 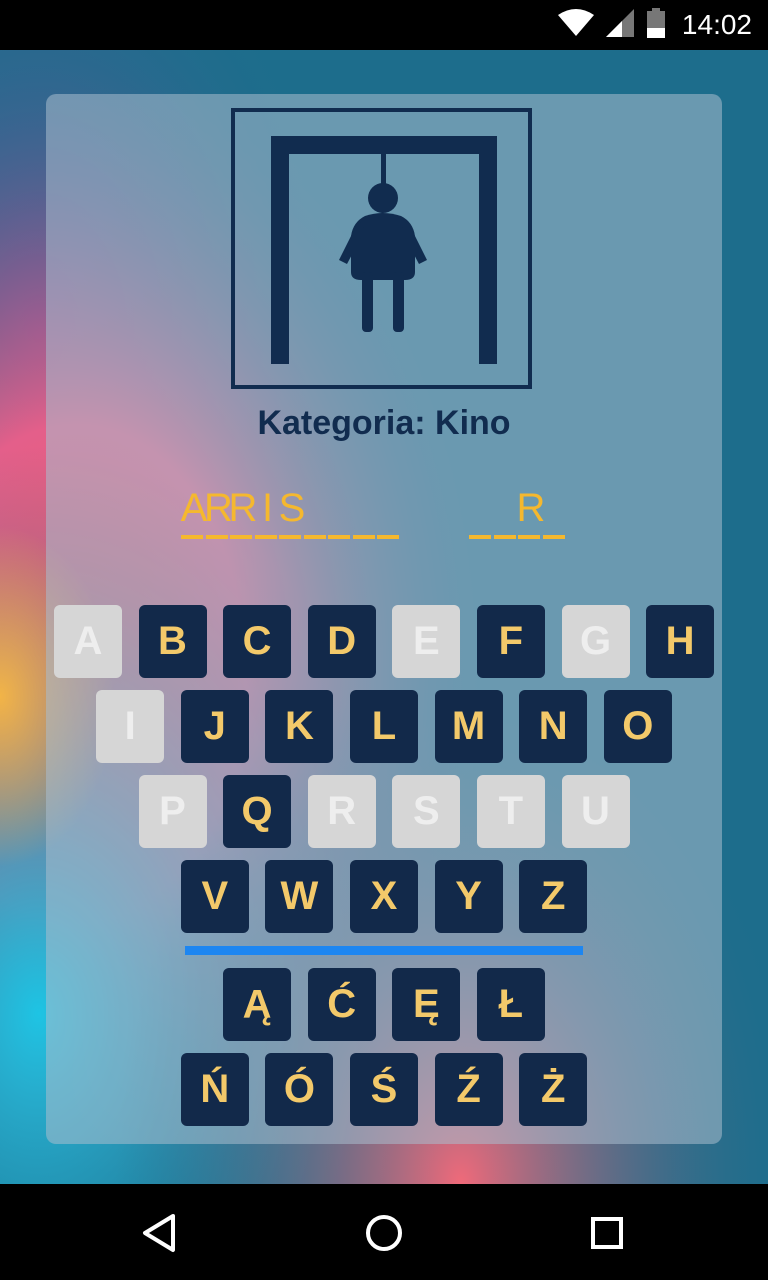 I want to click on letter-key: S, so click(x=426, y=811).